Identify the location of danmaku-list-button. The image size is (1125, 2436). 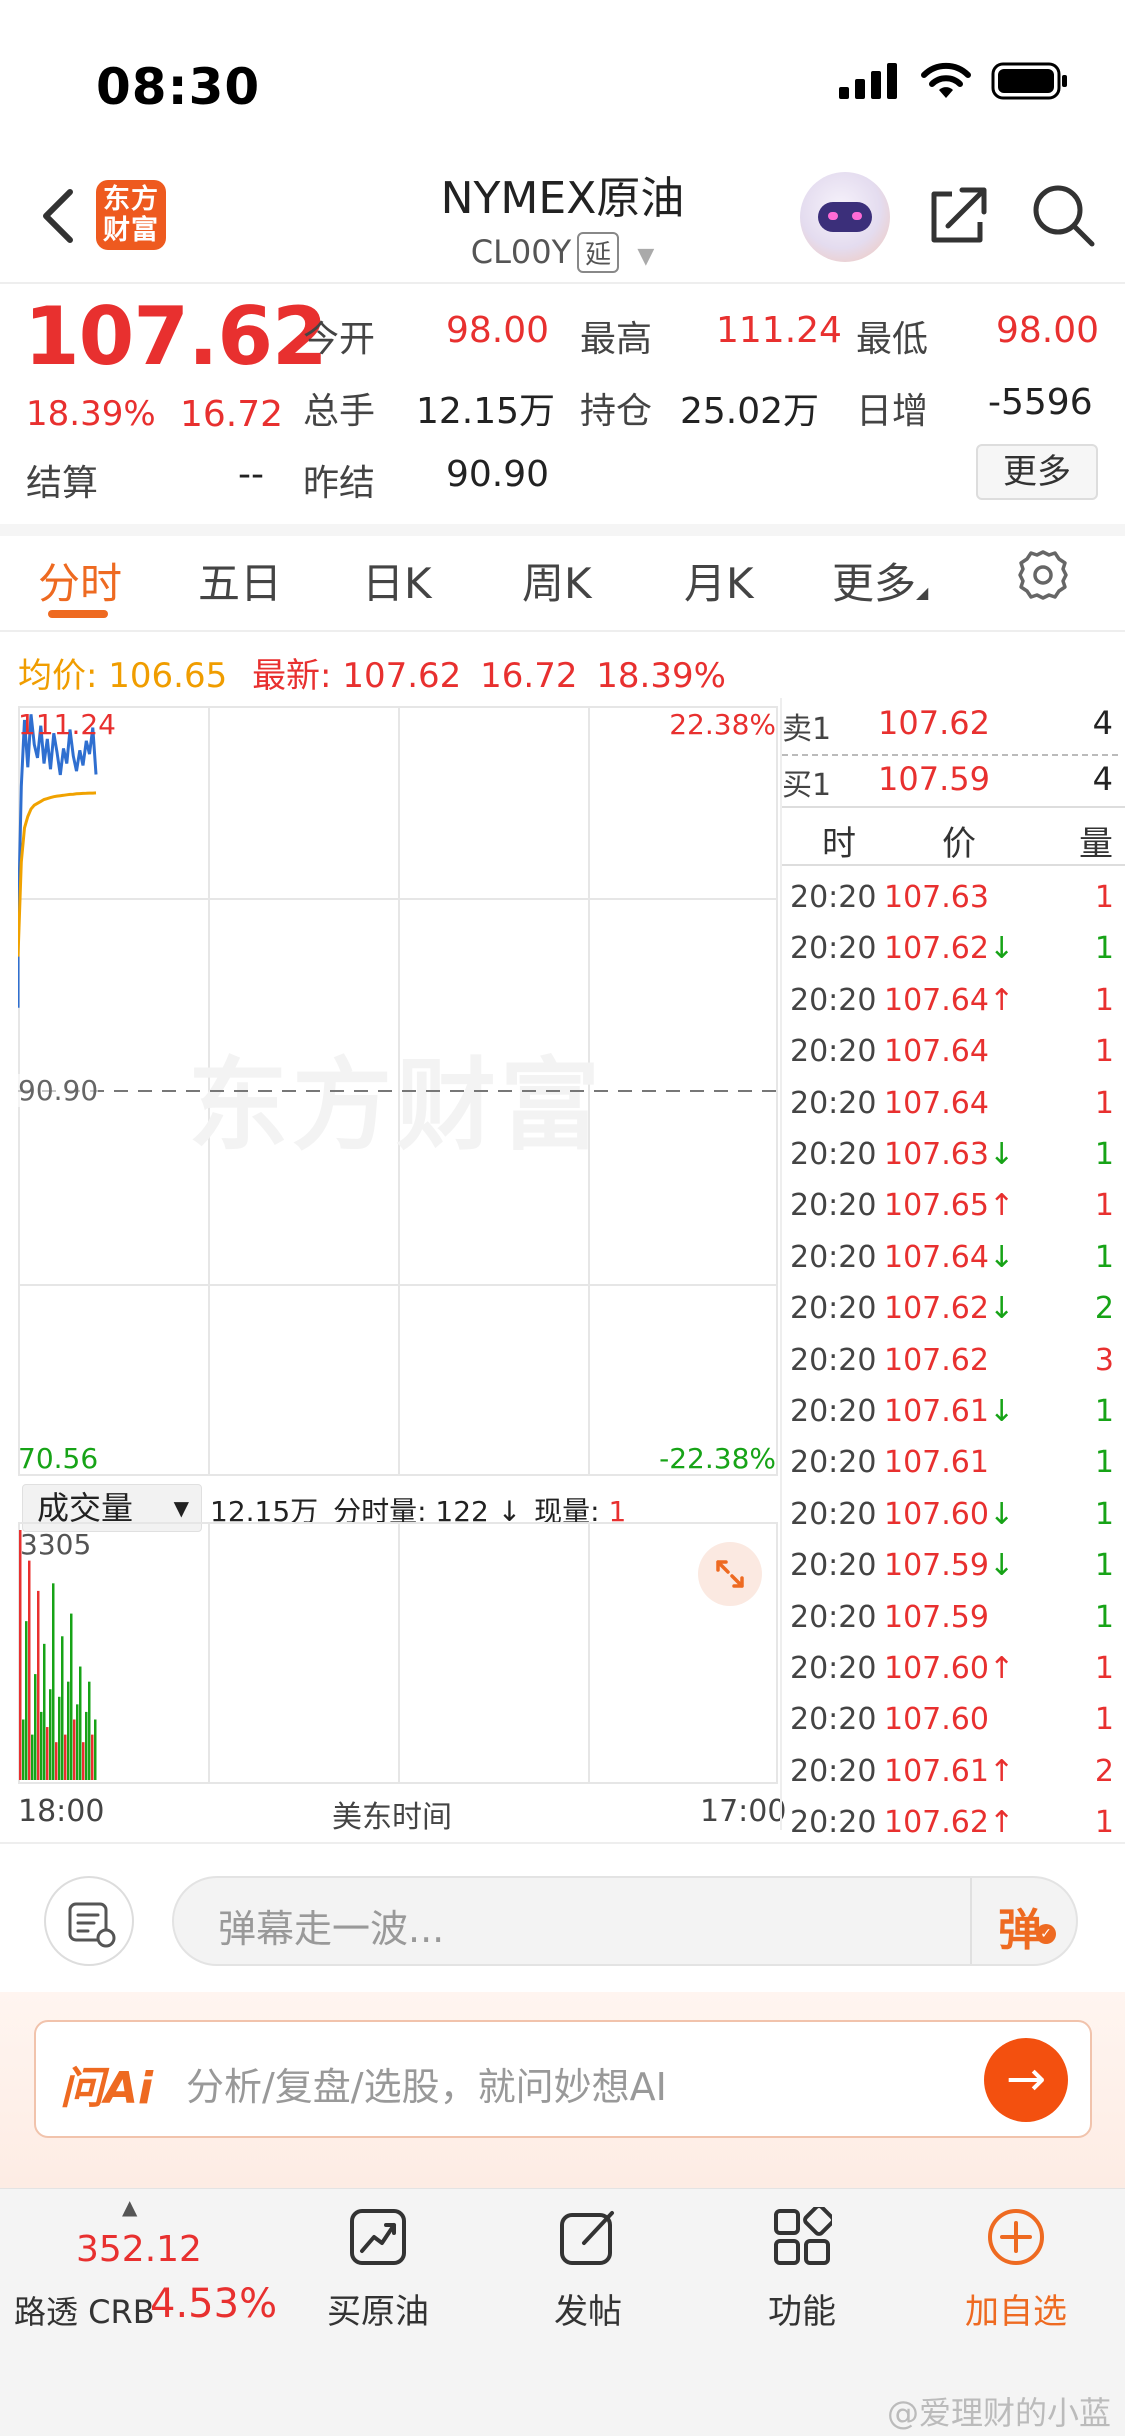
(89, 1921).